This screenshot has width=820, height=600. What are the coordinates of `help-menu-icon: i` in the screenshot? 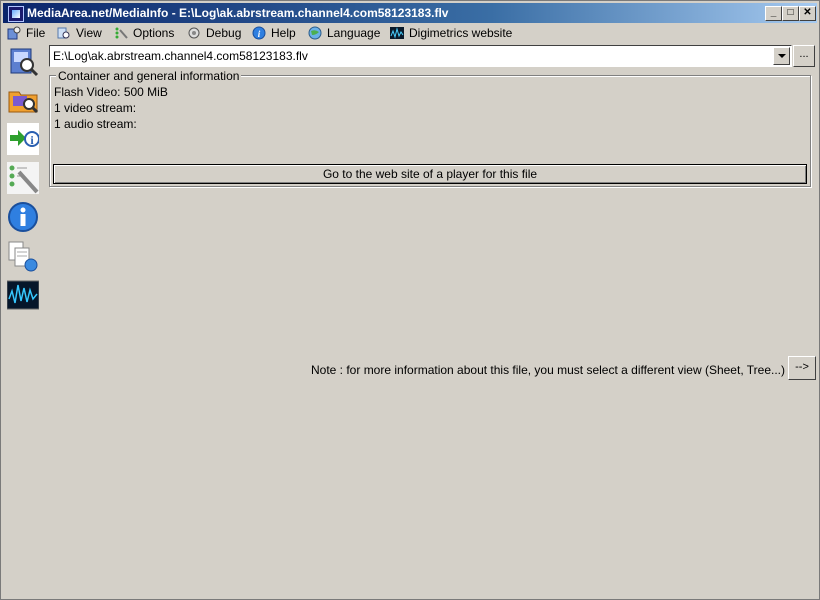 It's located at (259, 33).